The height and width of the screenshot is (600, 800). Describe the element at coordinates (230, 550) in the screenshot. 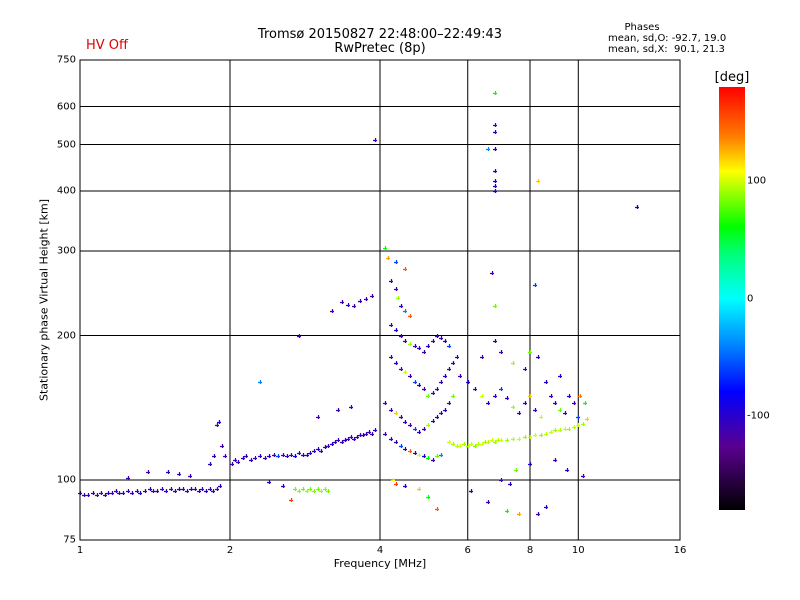

I see `x-tick-label: 2` at that location.